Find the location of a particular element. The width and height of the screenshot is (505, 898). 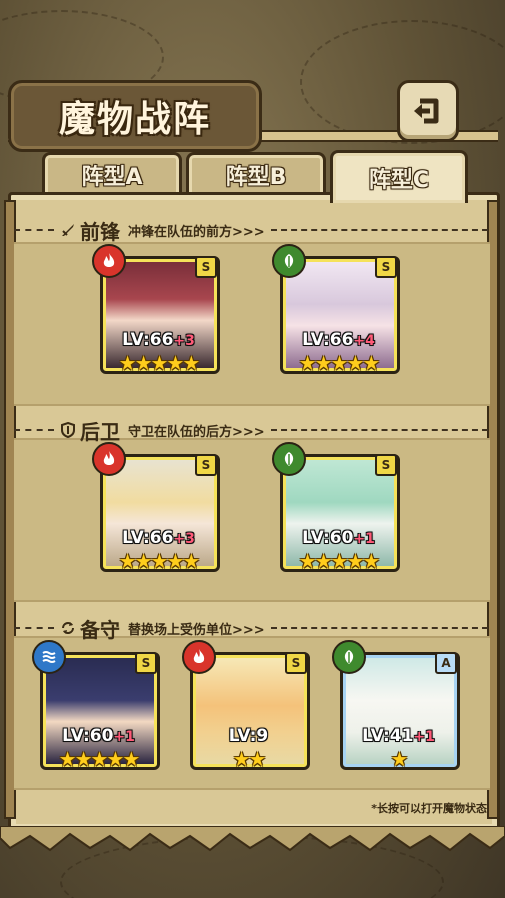

section-description: 冲锋在队伍的前方>>> is located at coordinates (196, 232).